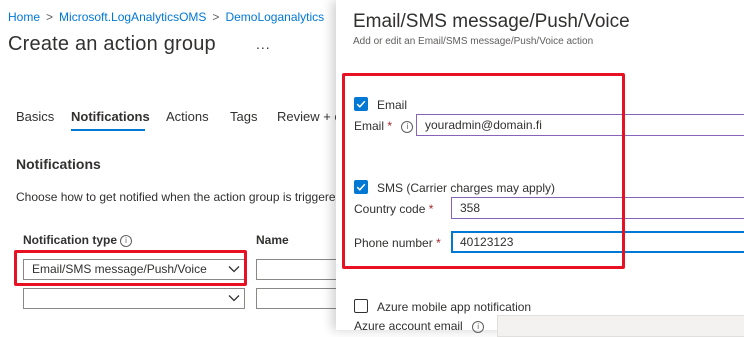 This screenshot has height=337, width=744. I want to click on name-header: Name, so click(272, 240).